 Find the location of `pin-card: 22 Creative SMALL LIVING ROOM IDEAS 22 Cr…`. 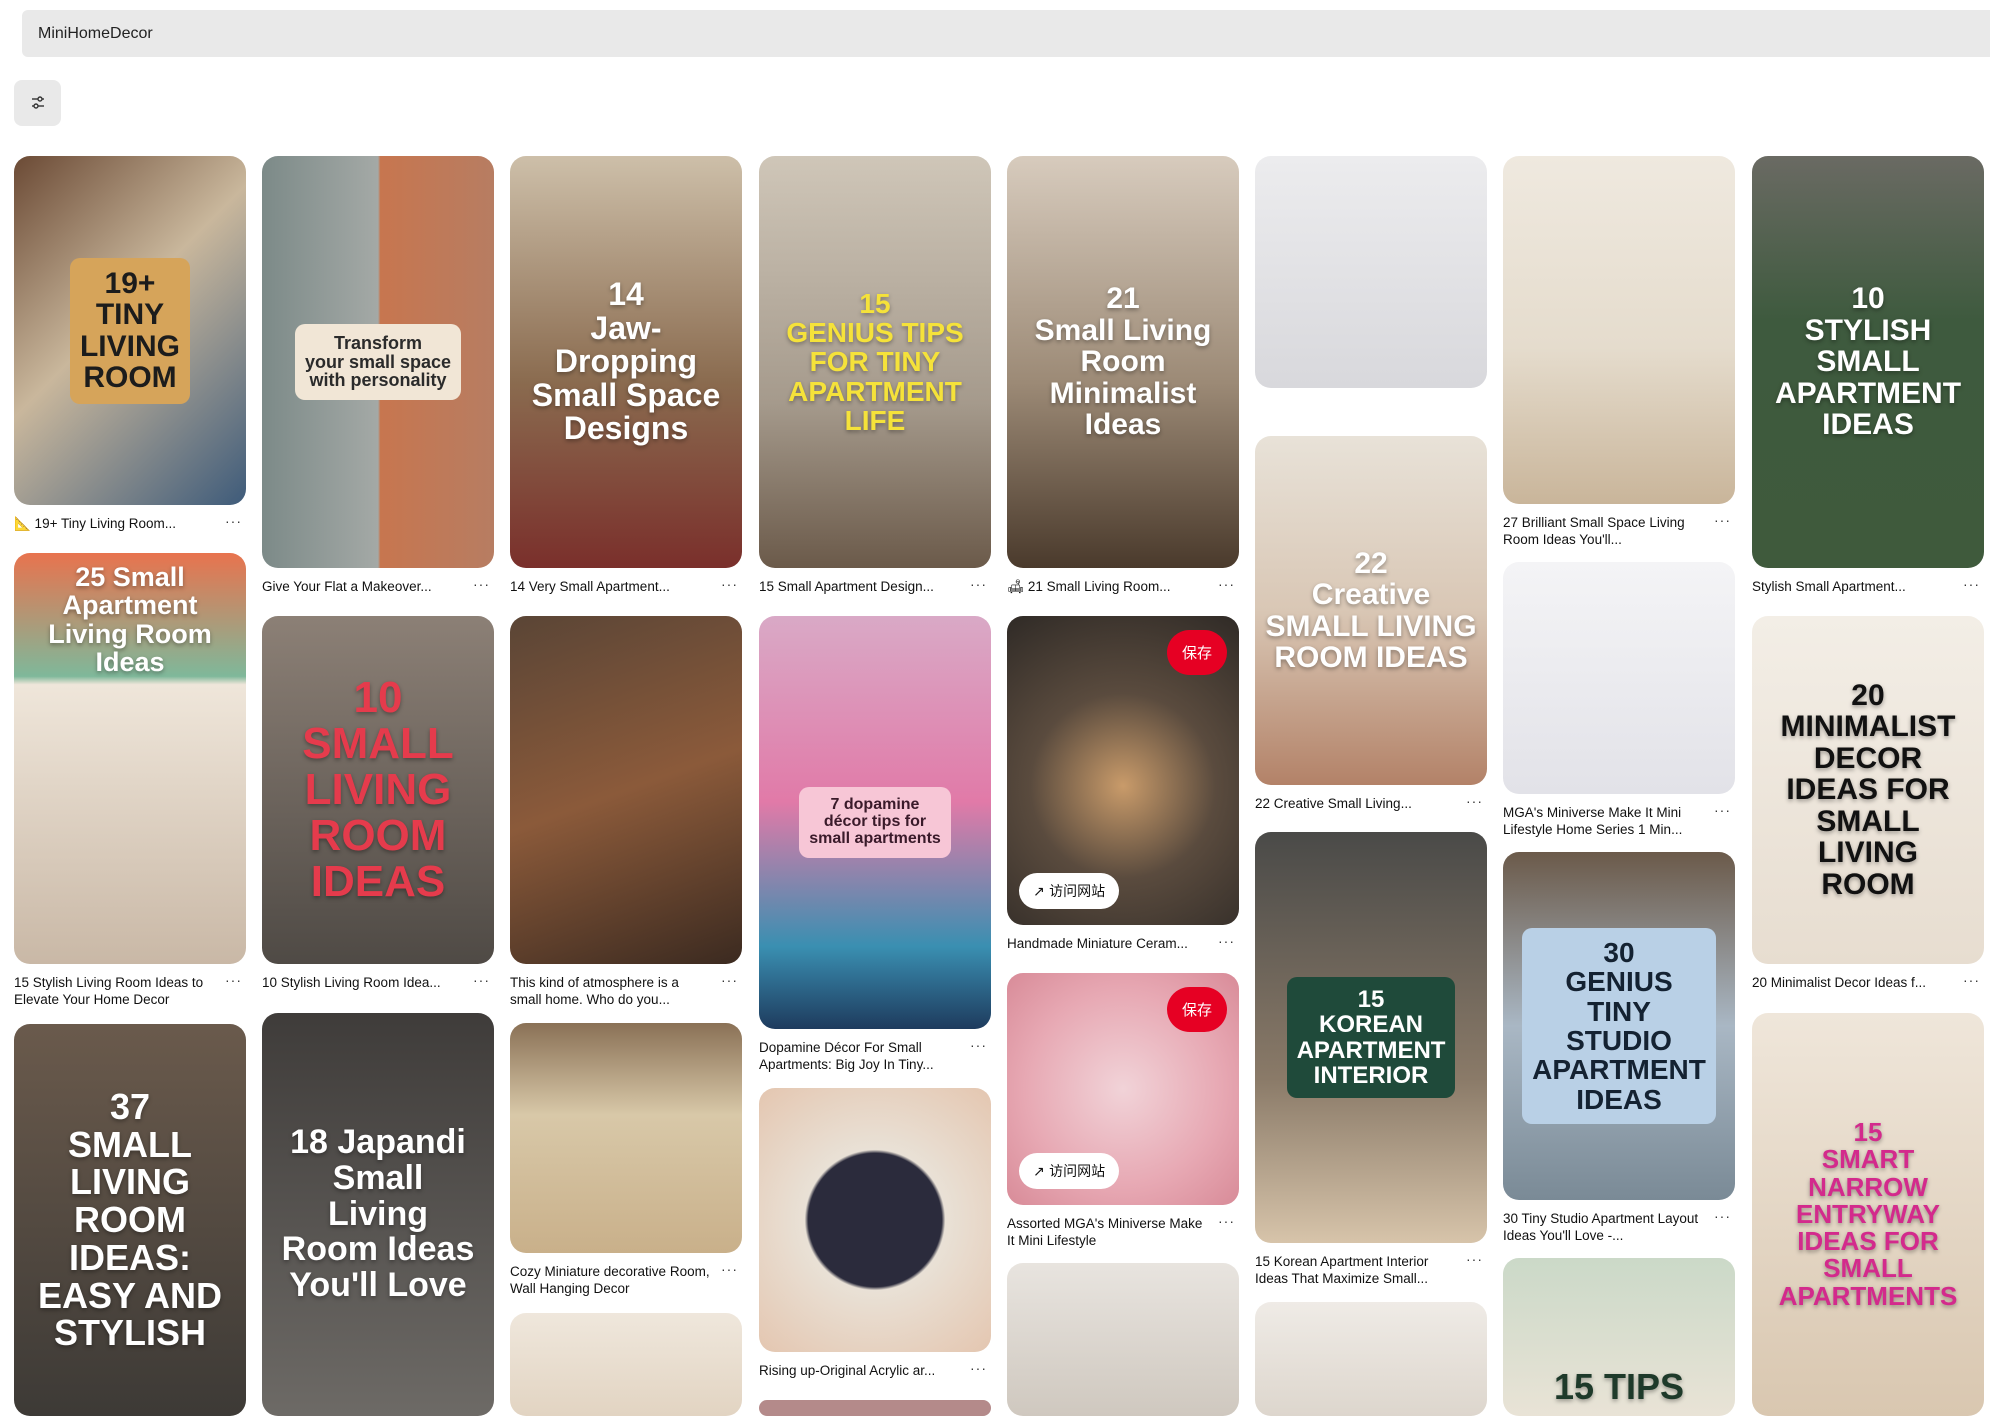

pin-card: 22 Creative SMALL LIVING ROOM IDEAS 22 Cr… is located at coordinates (1371, 624).